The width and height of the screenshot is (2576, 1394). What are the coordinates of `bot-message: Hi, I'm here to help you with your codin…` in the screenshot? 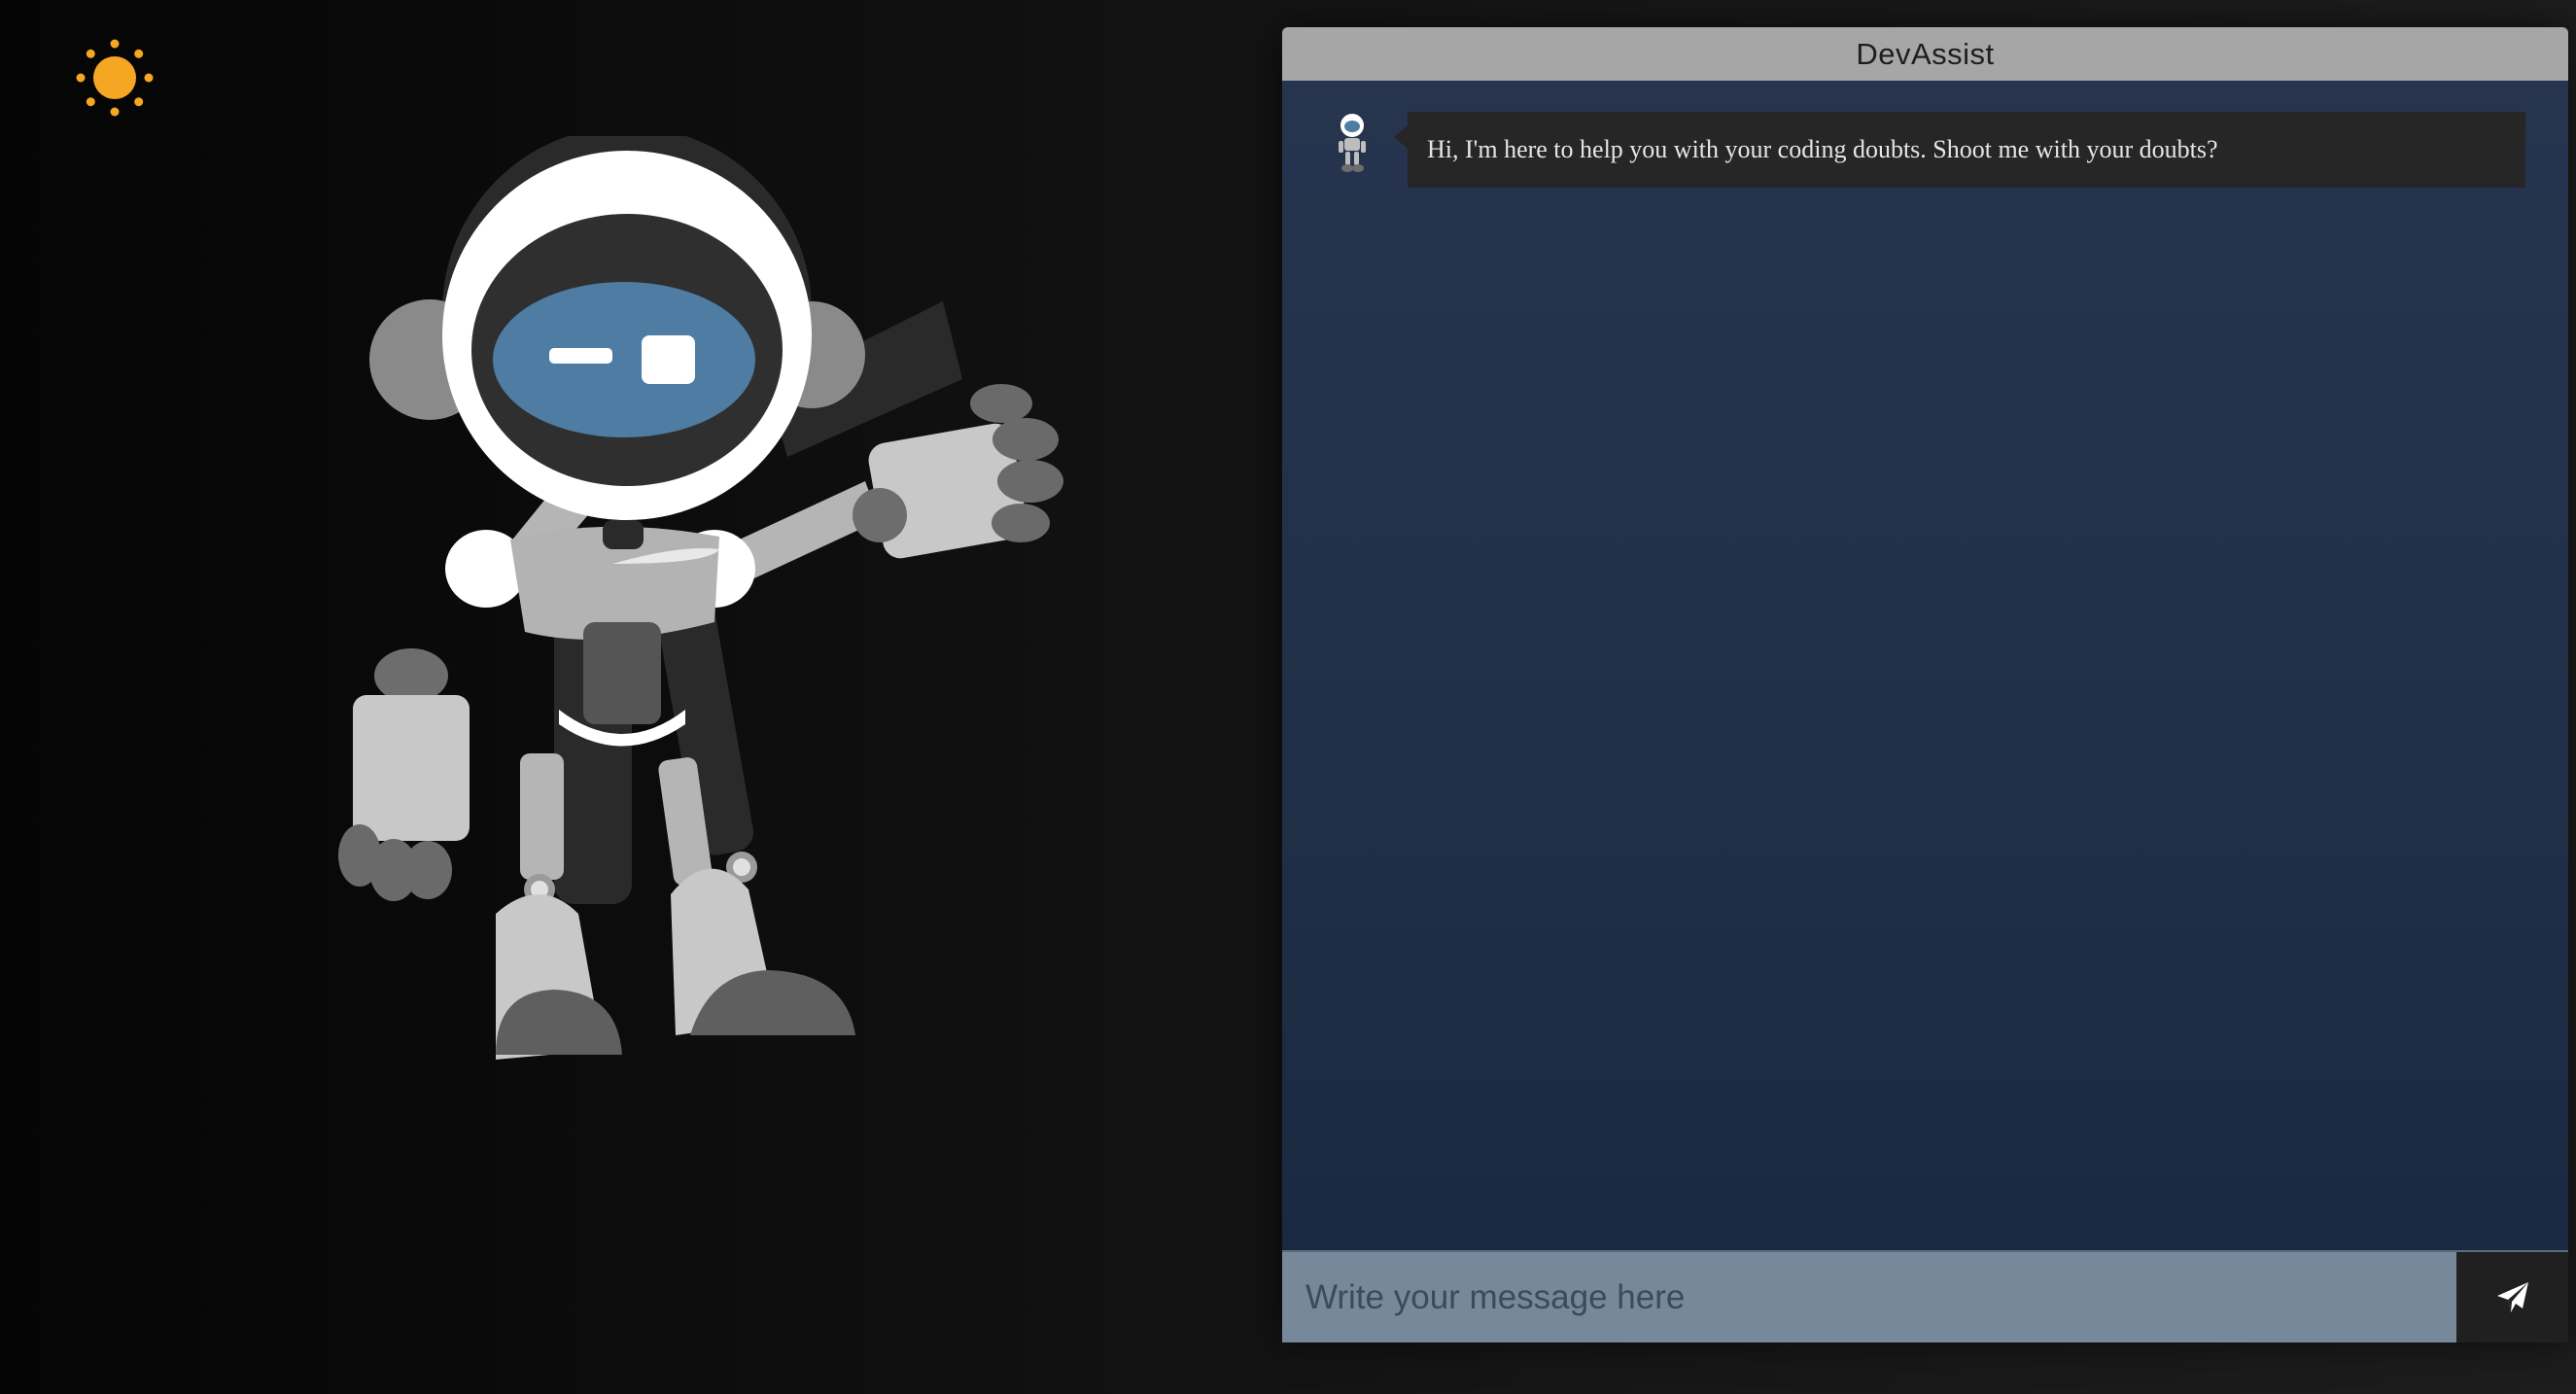 It's located at (1925, 150).